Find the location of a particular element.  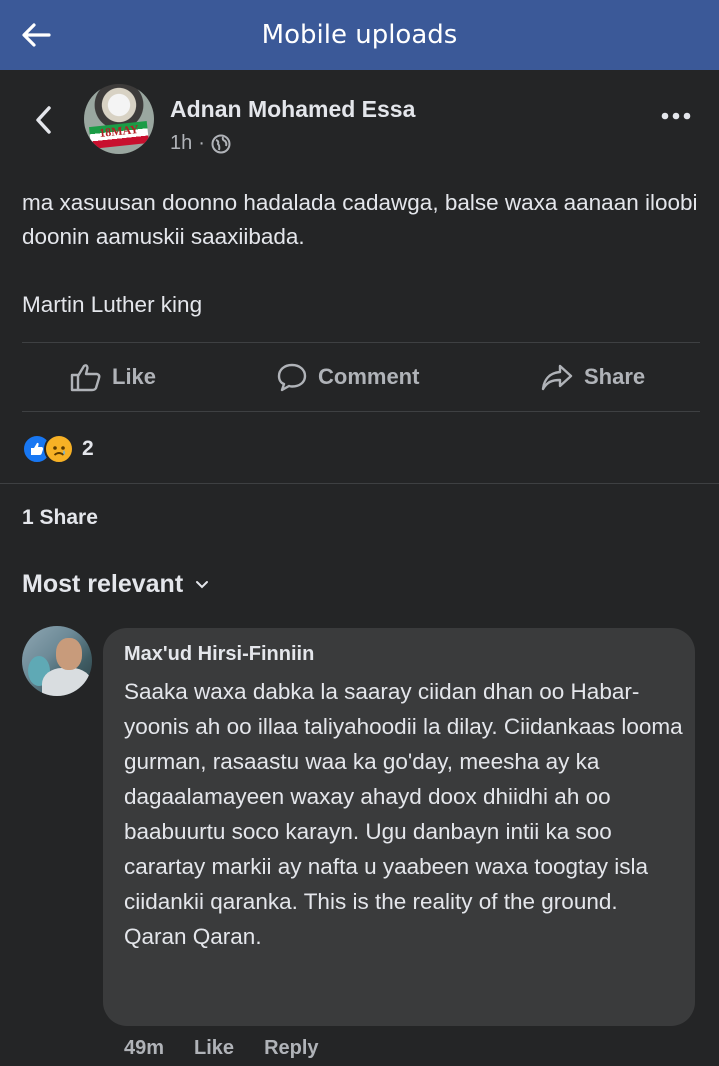

thumbs-up-icon is located at coordinates (85, 378).